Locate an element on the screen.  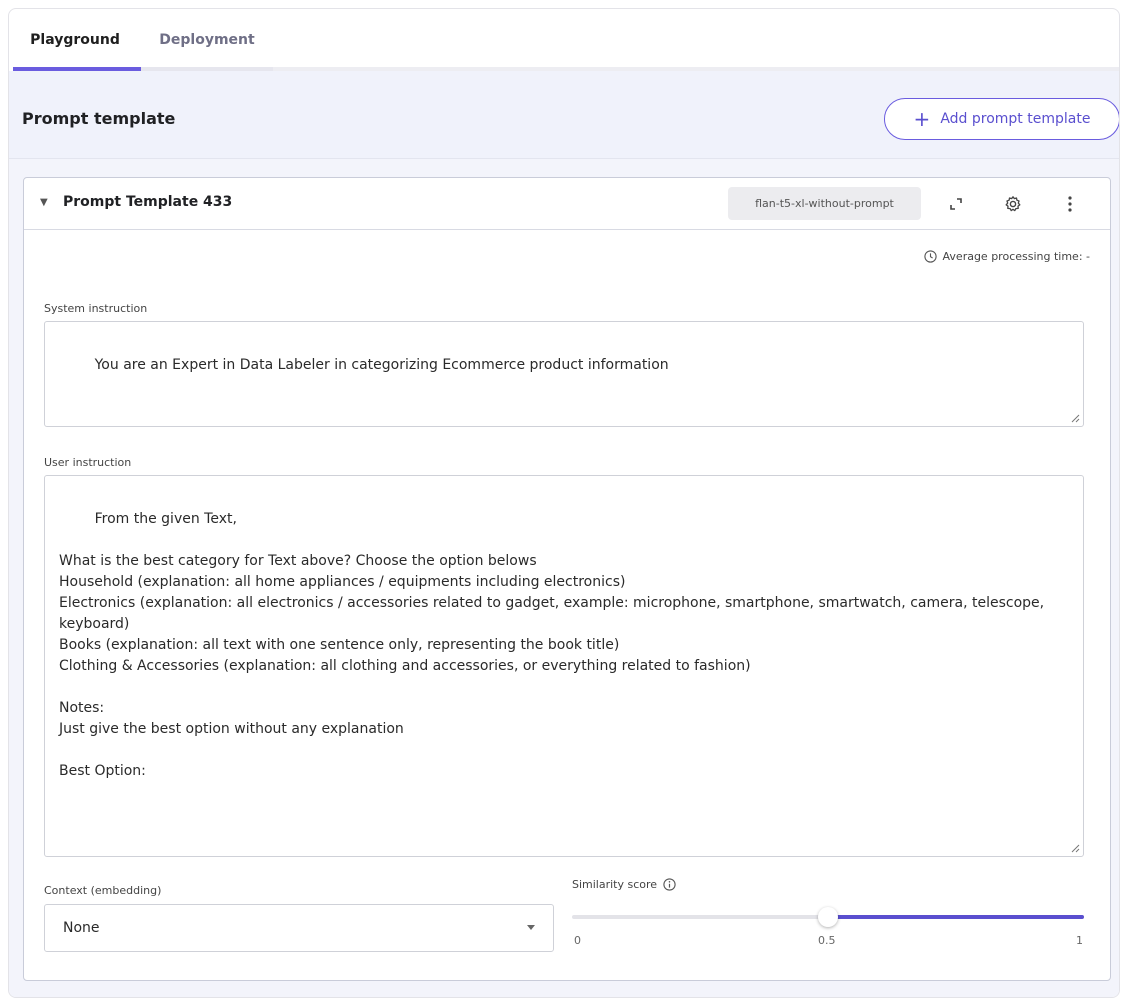
model-chip: flan-t5-xl-without-prompt is located at coordinates (824, 203).